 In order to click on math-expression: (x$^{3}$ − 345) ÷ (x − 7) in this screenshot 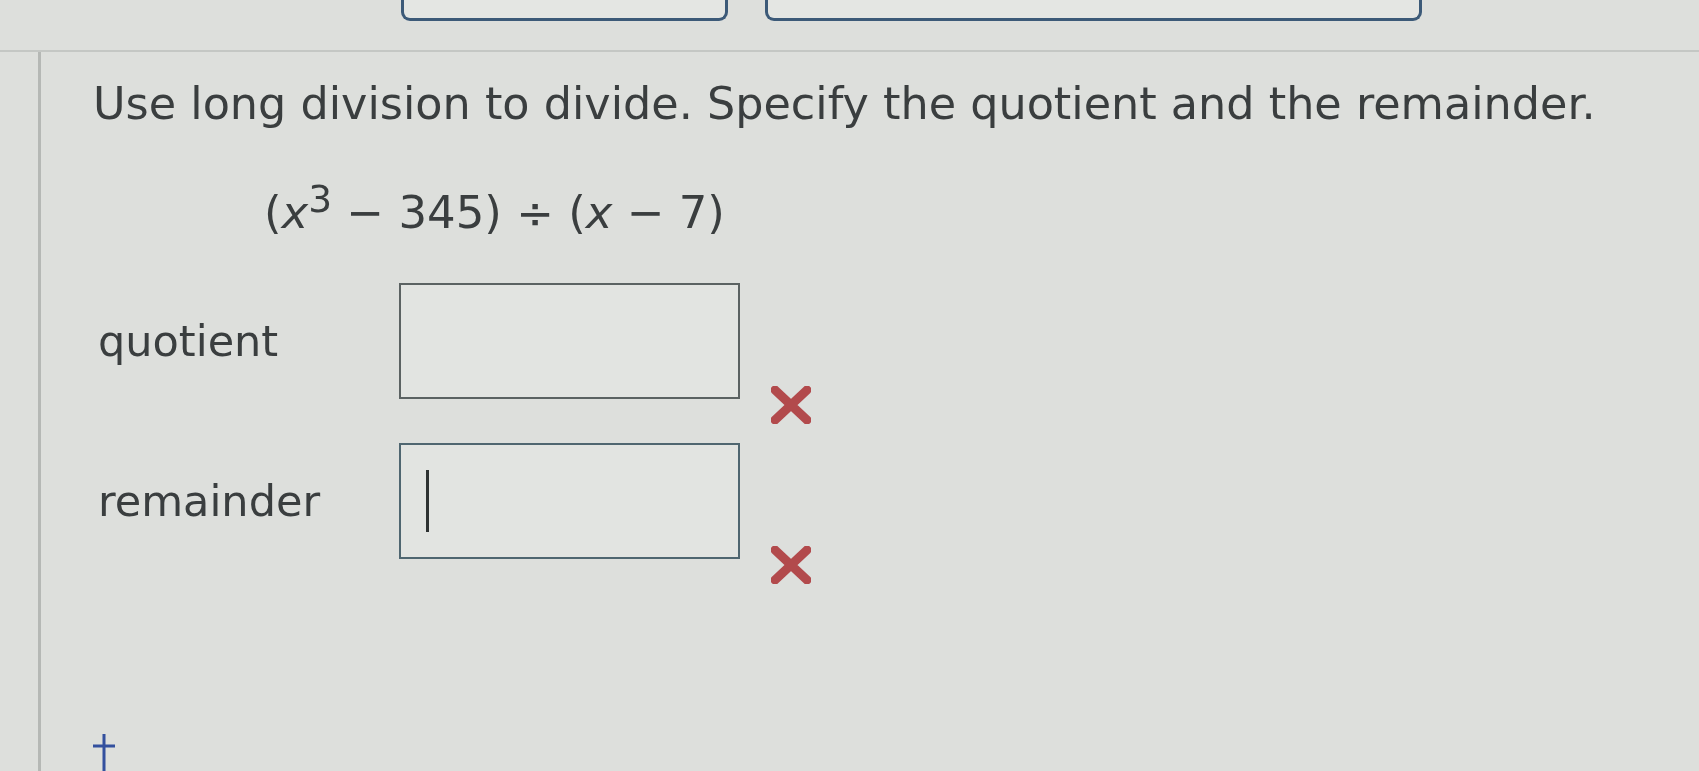, I will do `click(494, 207)`.